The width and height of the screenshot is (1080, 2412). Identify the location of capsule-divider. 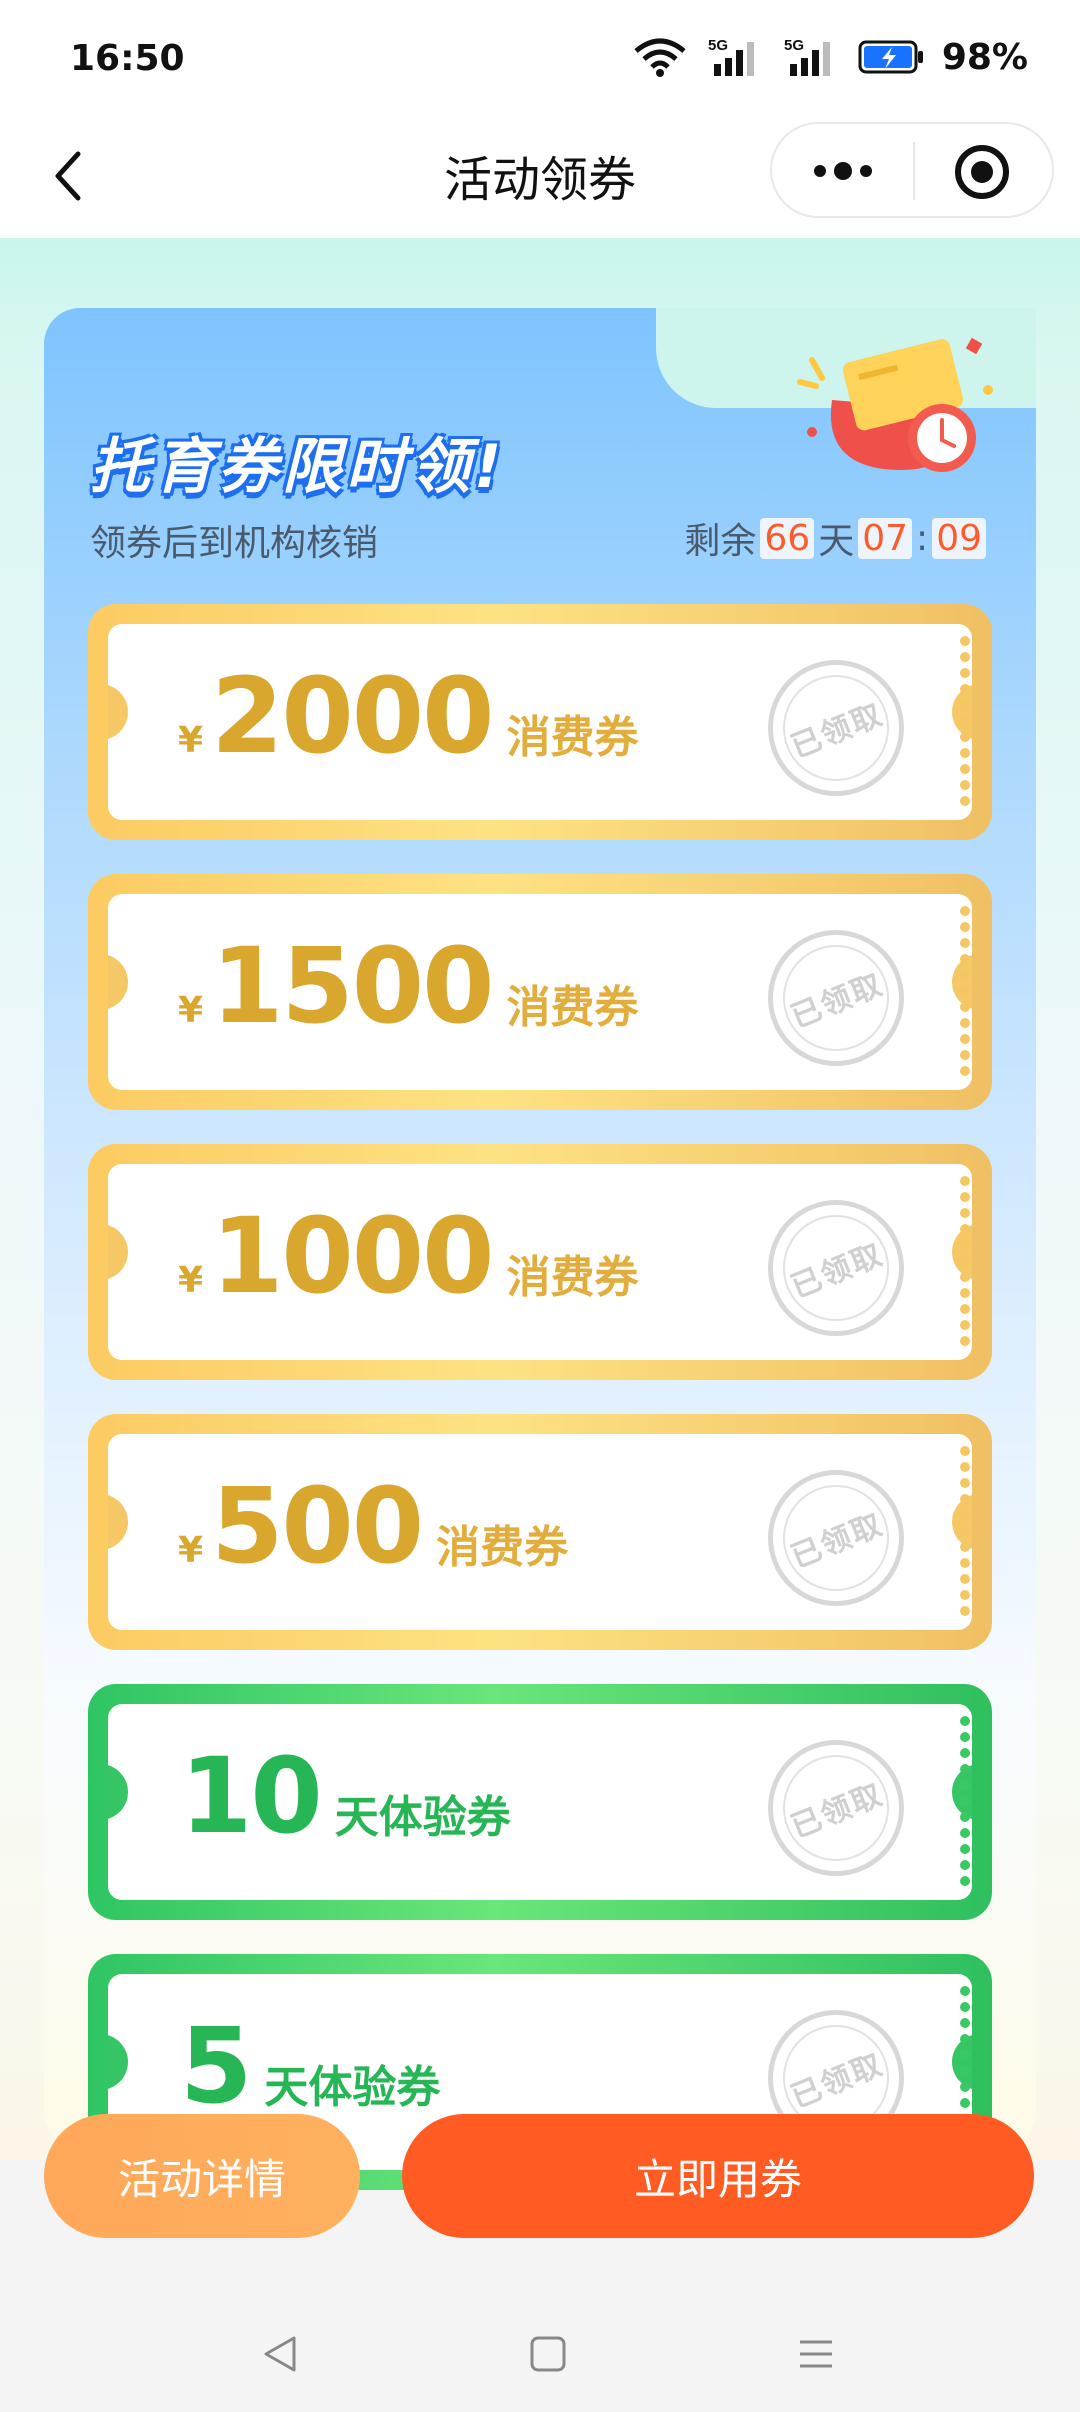
(914, 171).